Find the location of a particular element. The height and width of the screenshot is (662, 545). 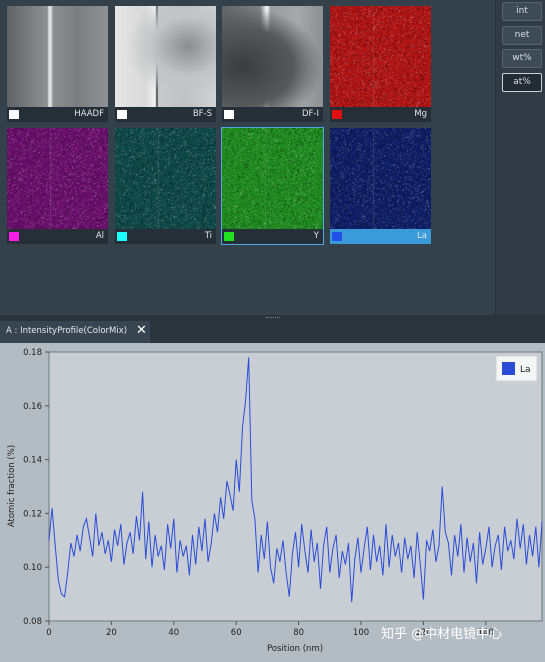

map-image-la is located at coordinates (380, 178).